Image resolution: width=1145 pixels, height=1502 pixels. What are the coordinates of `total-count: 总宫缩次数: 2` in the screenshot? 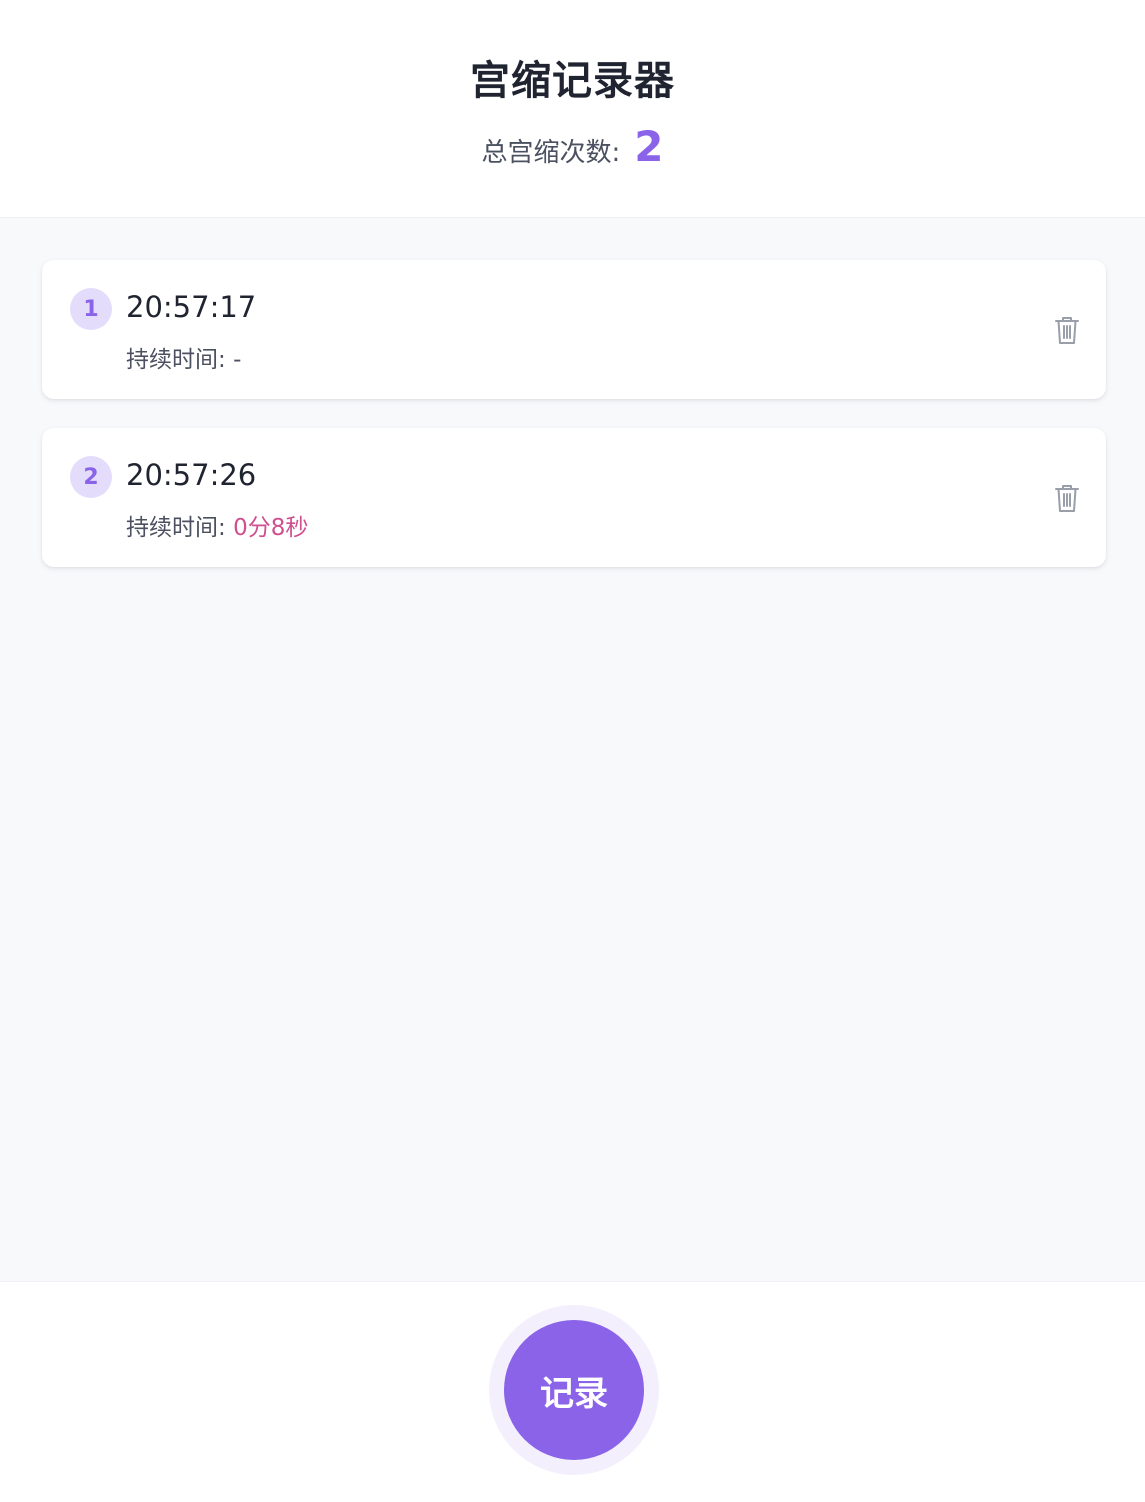 It's located at (572, 146).